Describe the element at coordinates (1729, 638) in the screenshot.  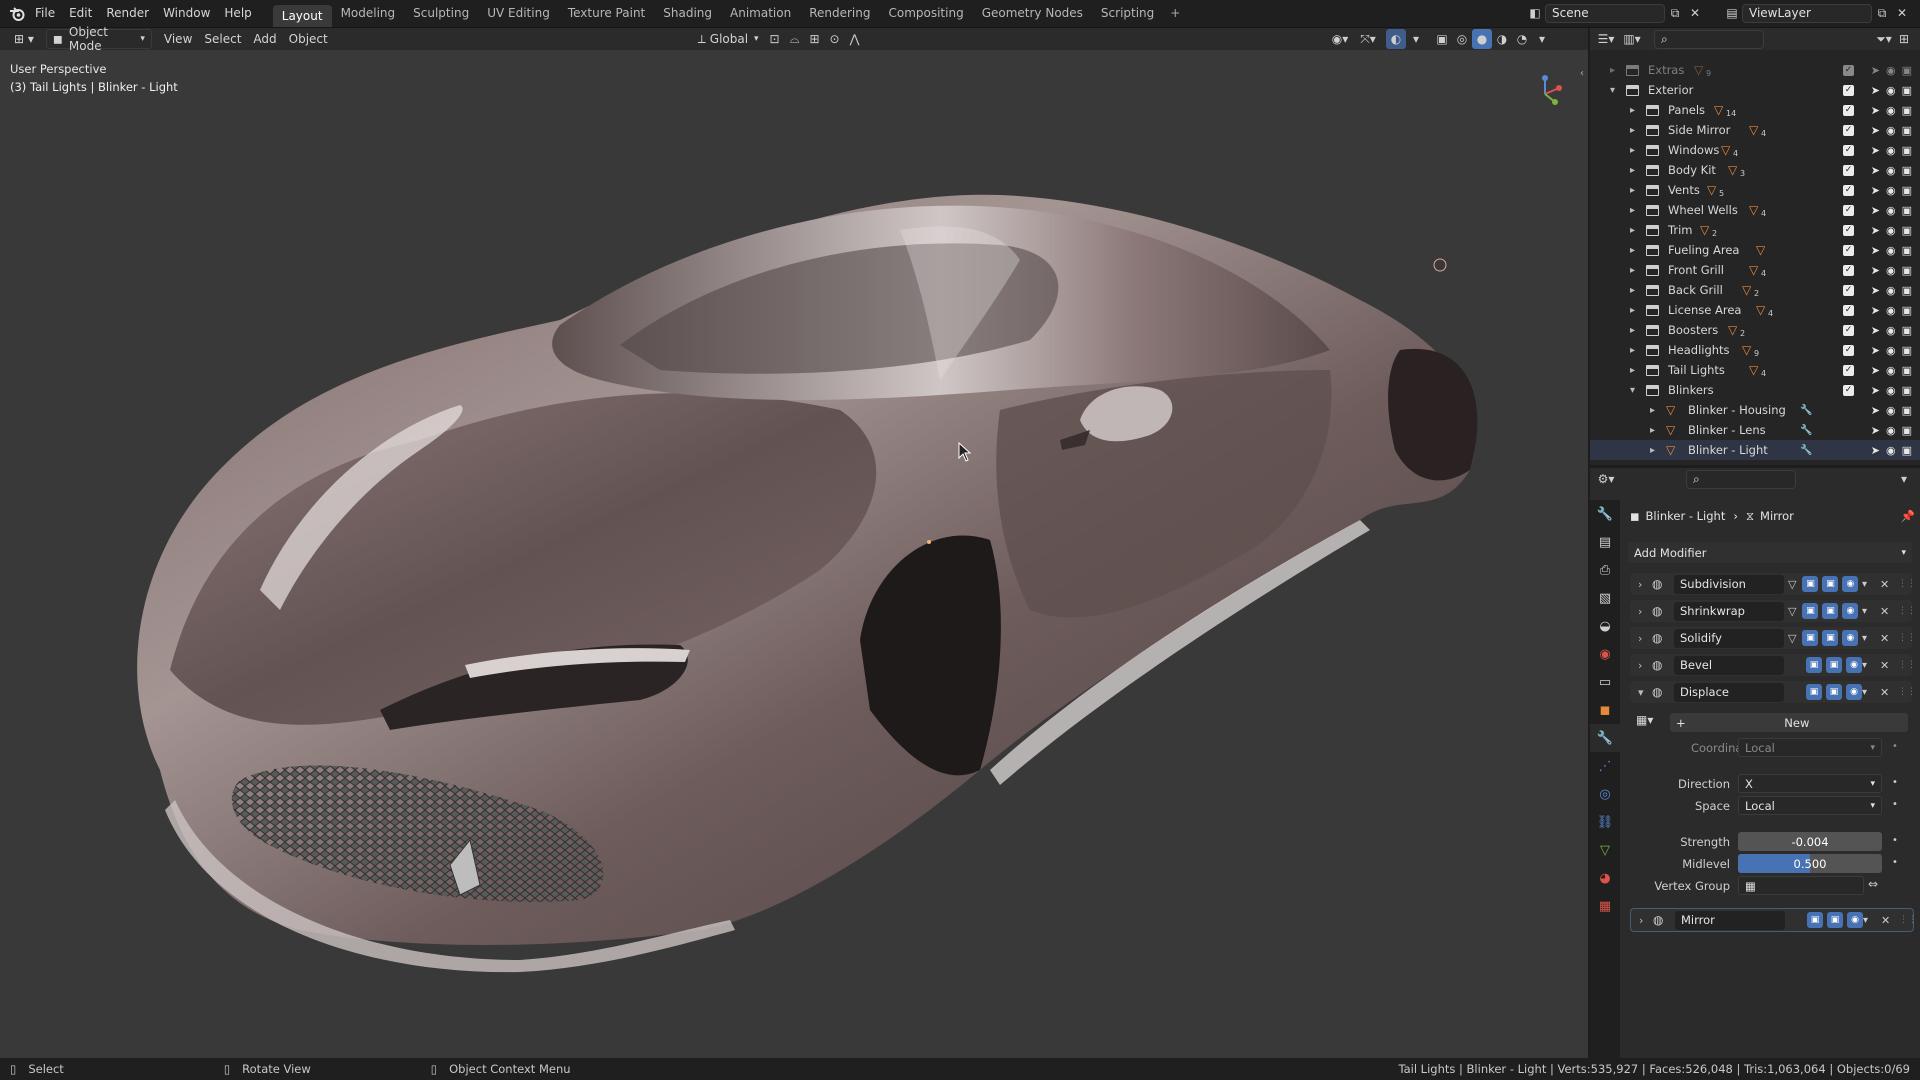
I see `modifier-name-field: Solidify` at that location.